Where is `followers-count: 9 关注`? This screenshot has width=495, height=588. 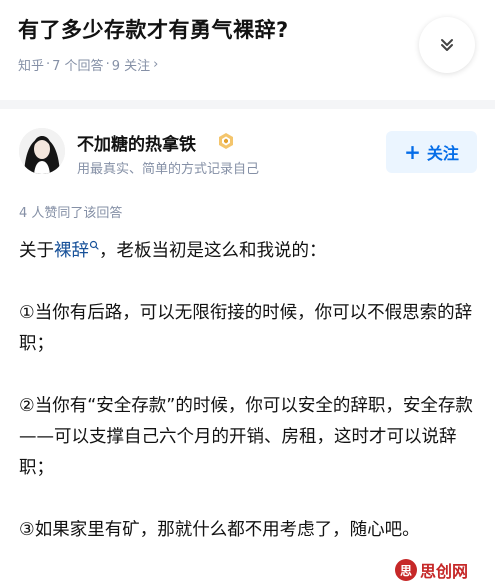
followers-count: 9 关注 is located at coordinates (131, 66).